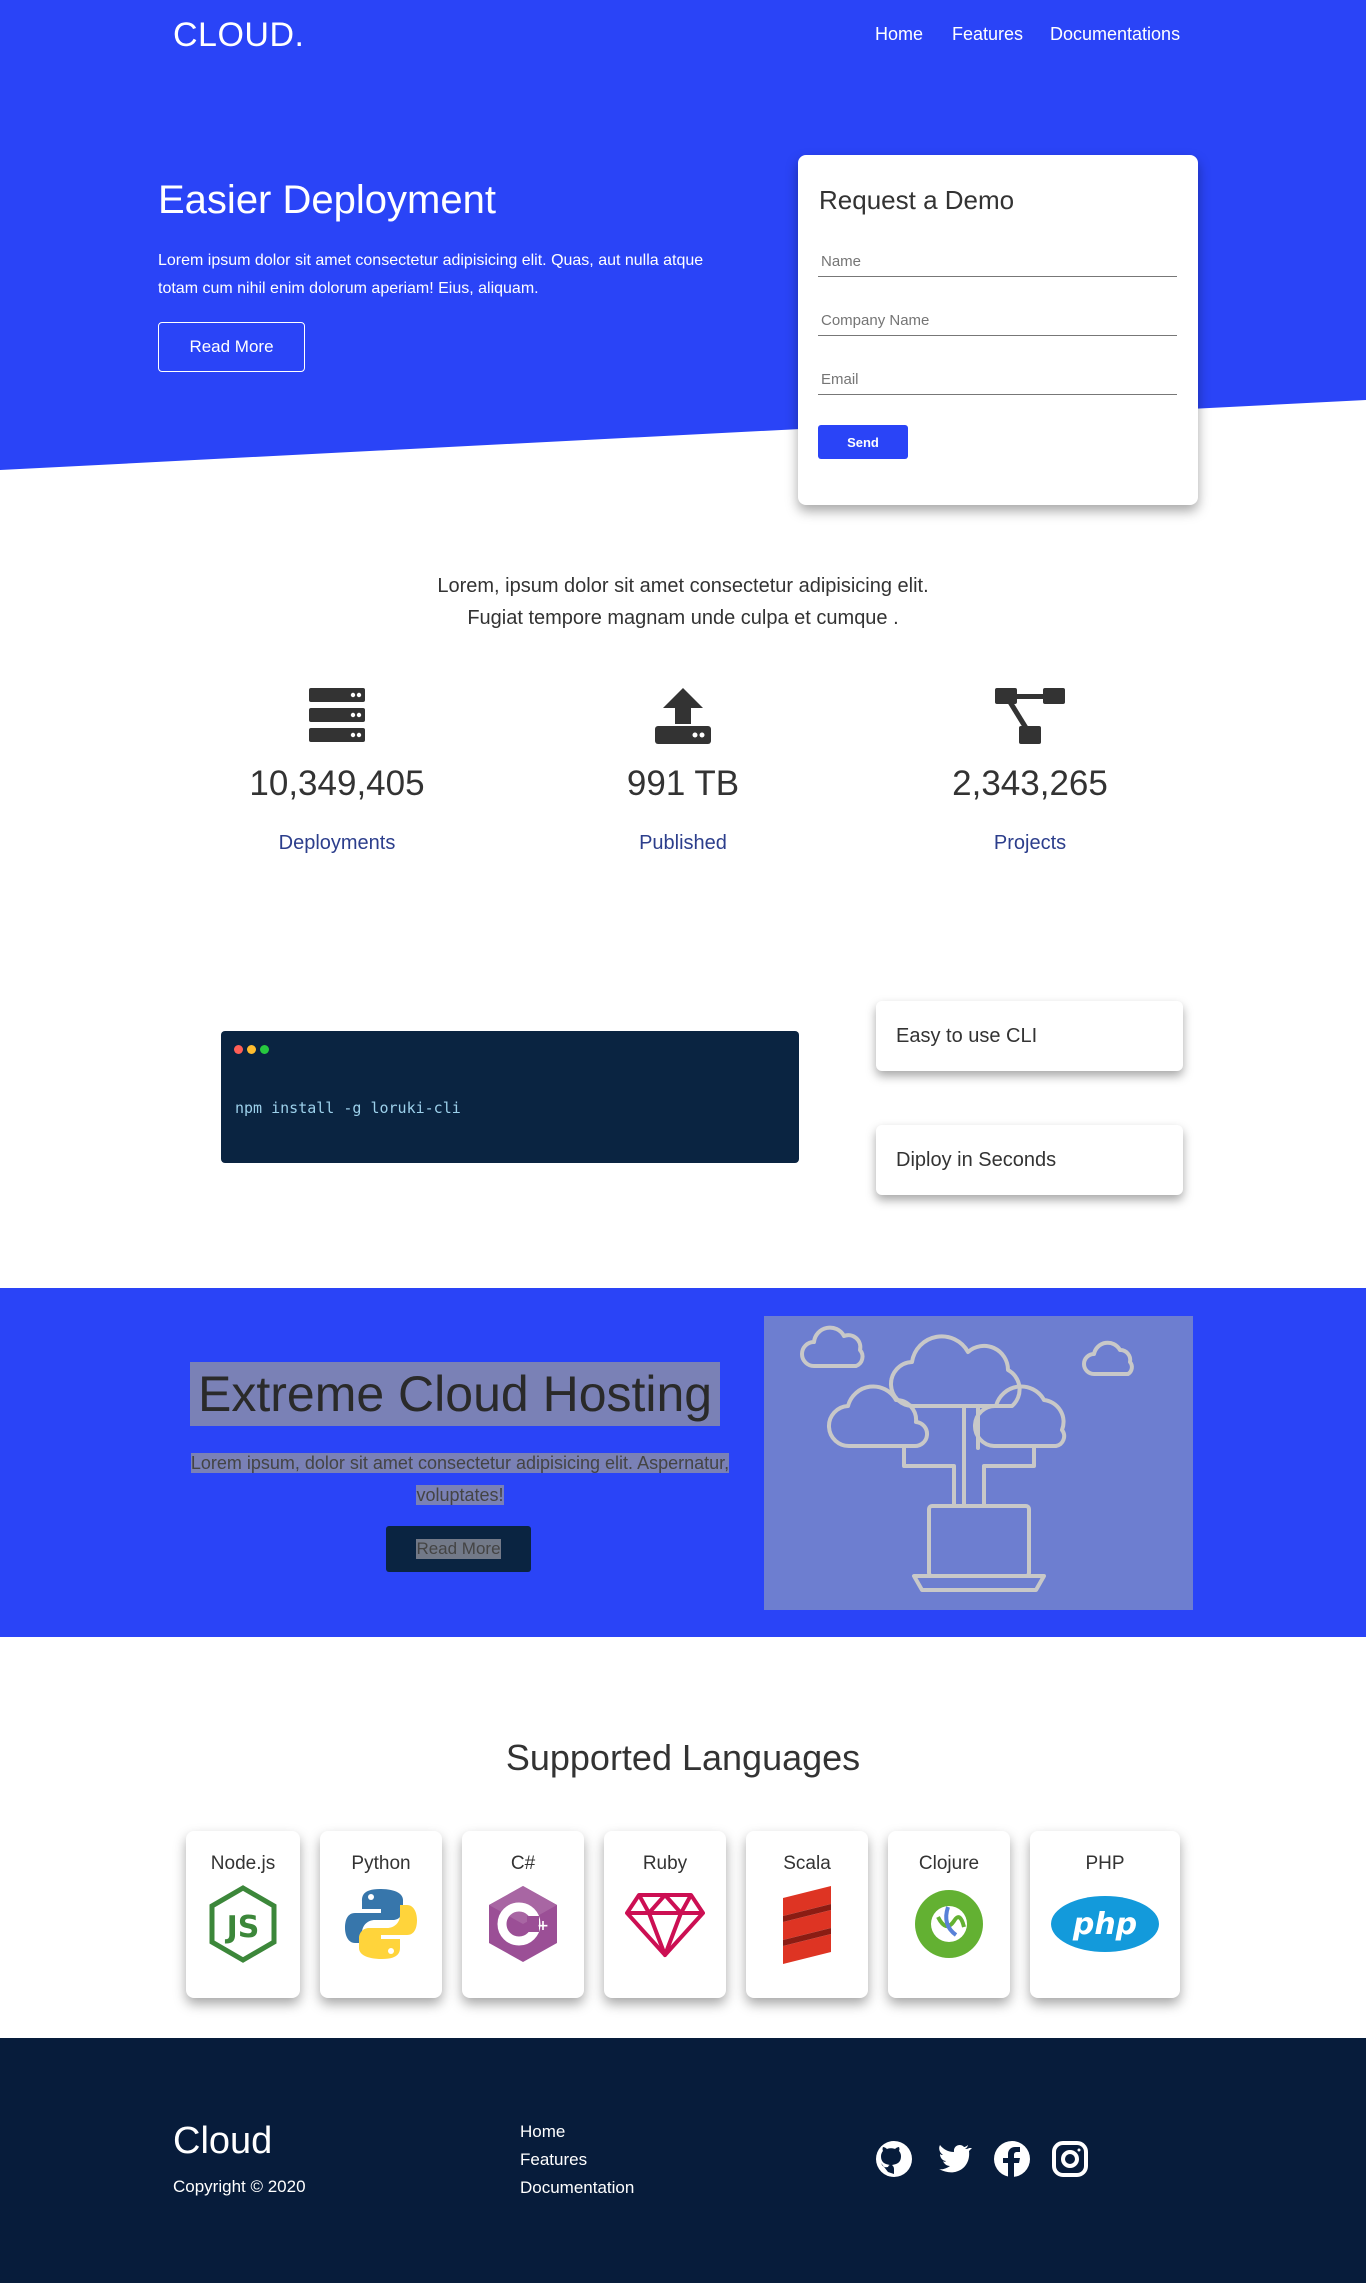  Describe the element at coordinates (863, 442) in the screenshot. I see `send-button: Send` at that location.